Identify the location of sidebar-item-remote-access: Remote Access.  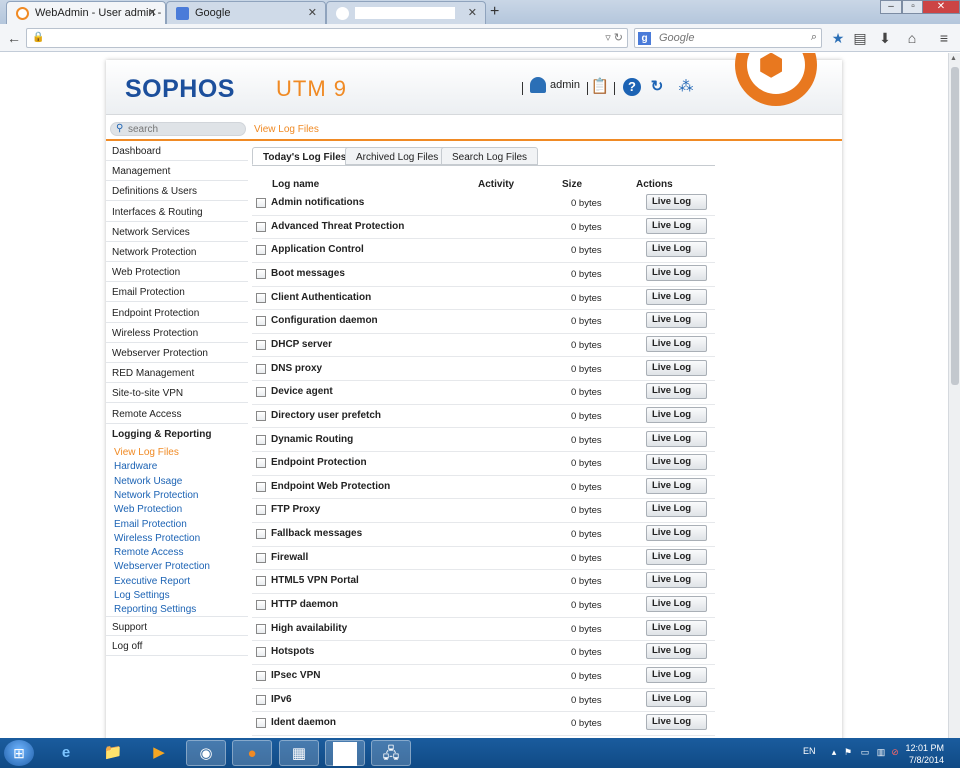
(177, 414).